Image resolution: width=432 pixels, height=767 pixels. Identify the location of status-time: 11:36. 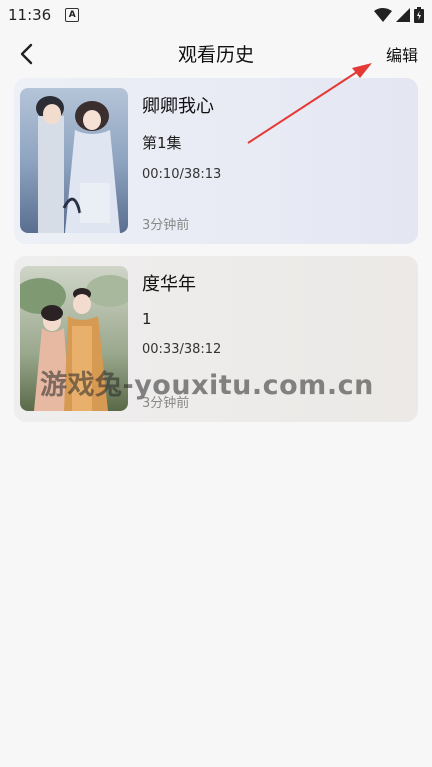
(30, 15).